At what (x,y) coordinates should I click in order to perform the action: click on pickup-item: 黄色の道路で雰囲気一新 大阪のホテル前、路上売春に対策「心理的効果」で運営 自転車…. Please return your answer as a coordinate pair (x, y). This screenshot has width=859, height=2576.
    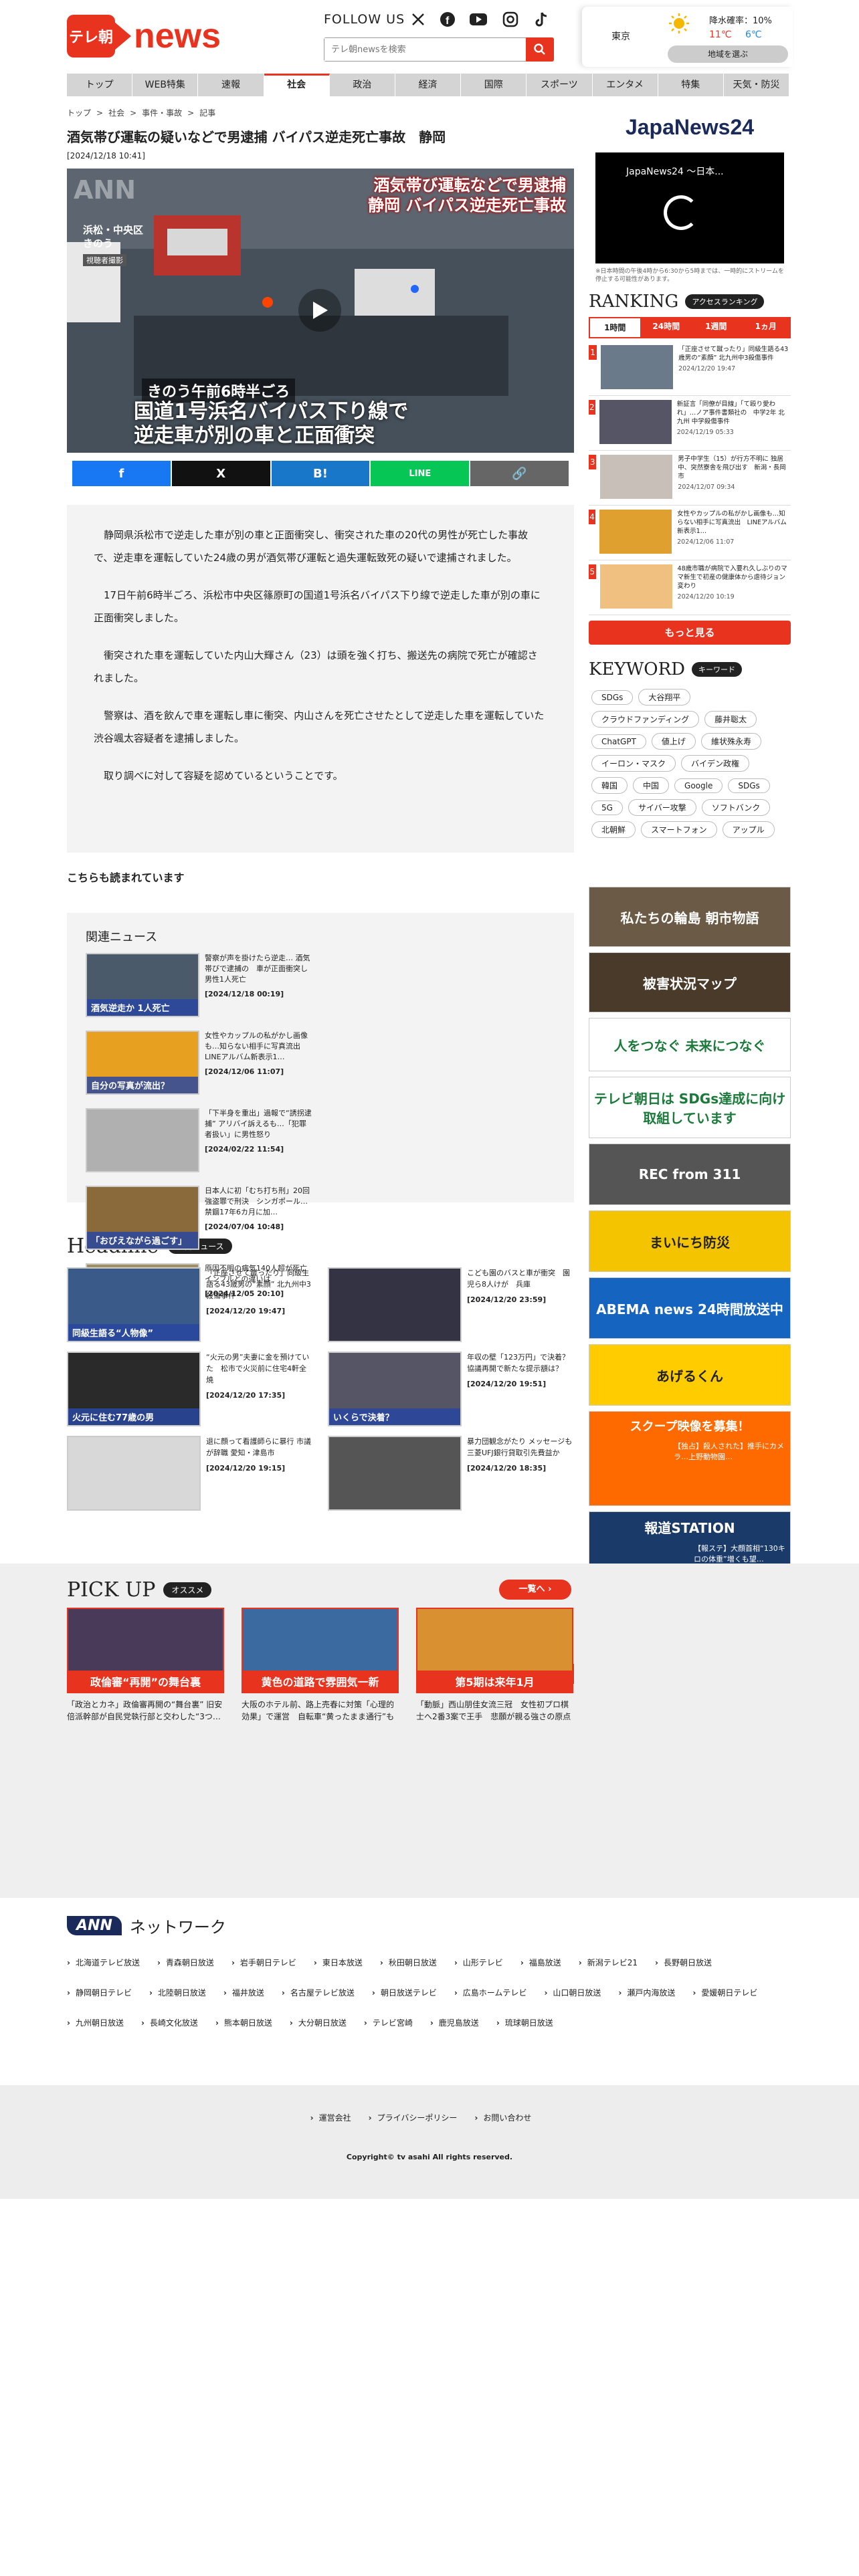
    Looking at the image, I should click on (320, 1665).